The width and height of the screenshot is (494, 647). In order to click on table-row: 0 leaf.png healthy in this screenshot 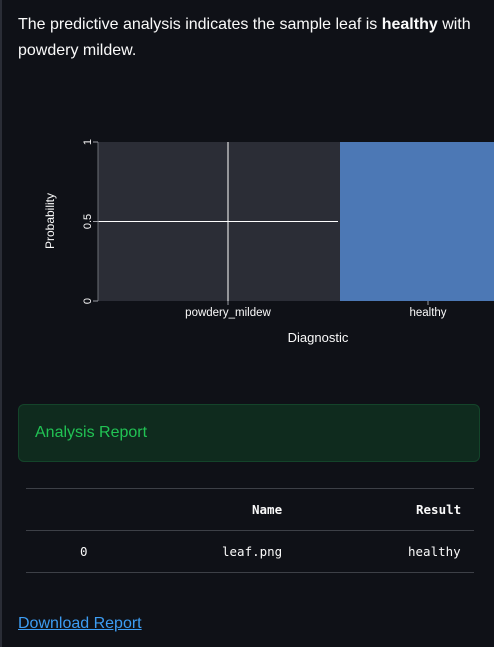, I will do `click(250, 551)`.